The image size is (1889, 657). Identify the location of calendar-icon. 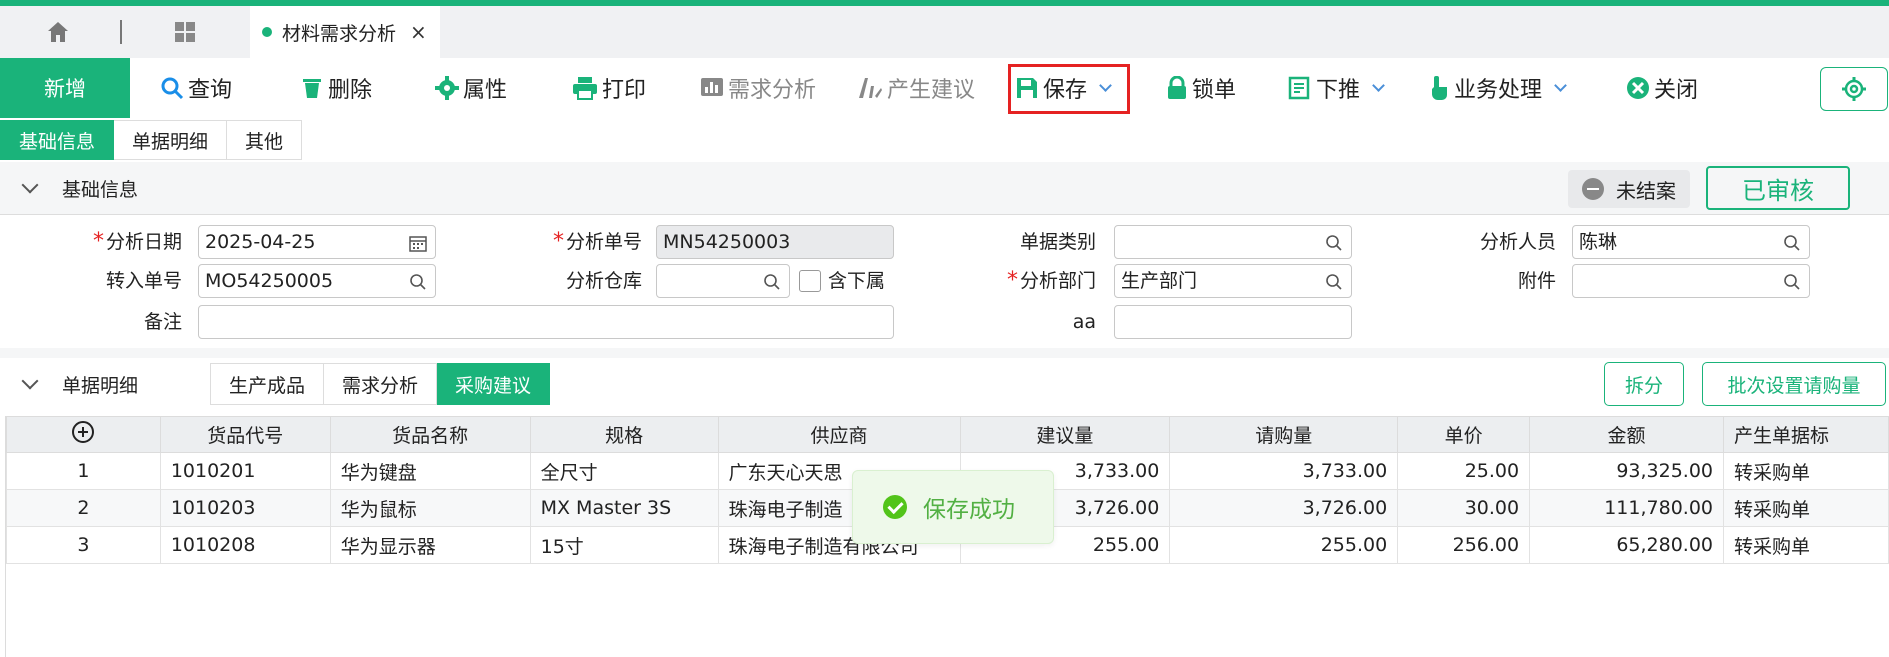
(418, 243).